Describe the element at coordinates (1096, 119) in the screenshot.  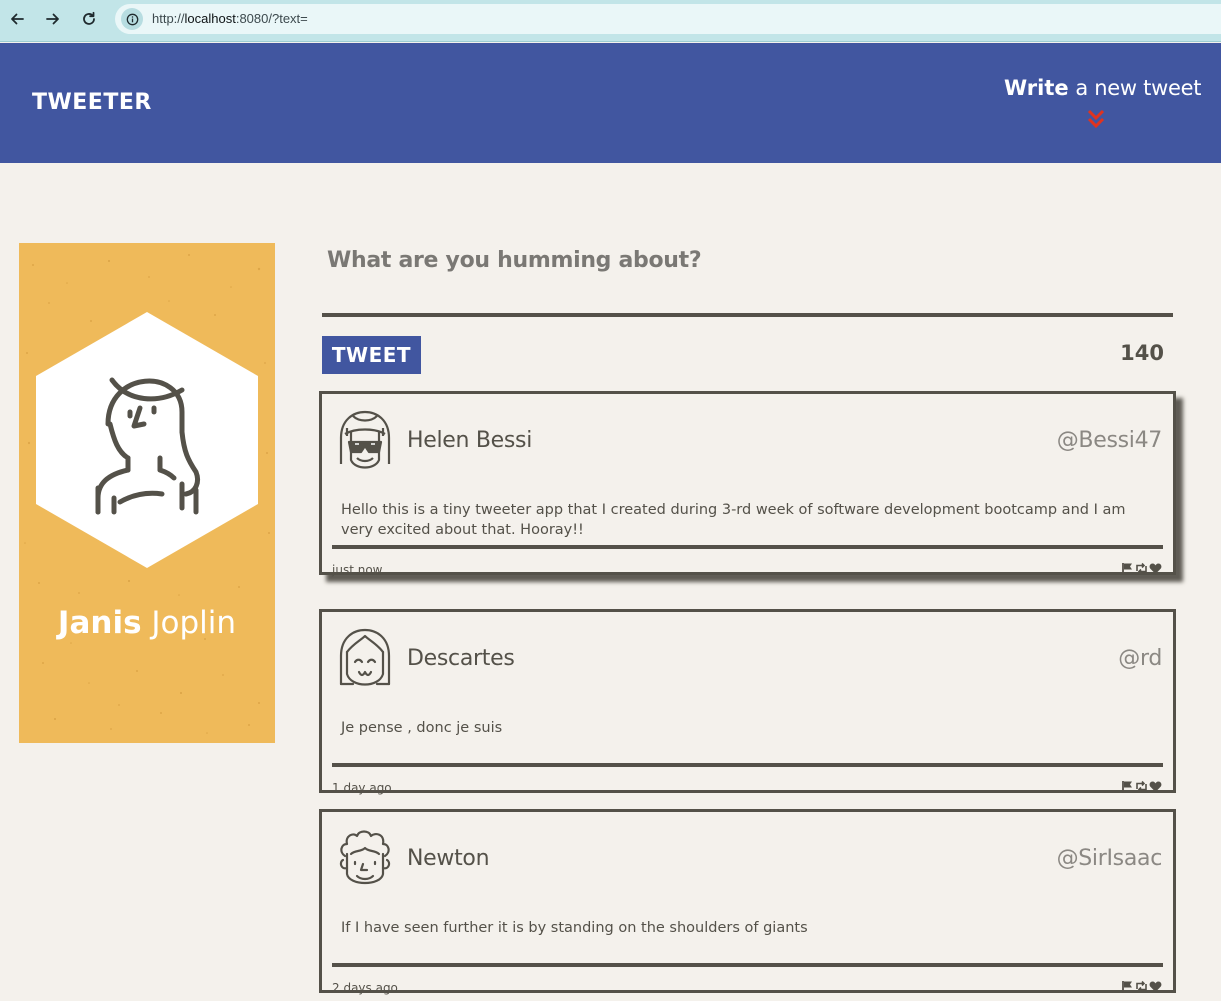
I see `double-chevron-down-icon` at that location.